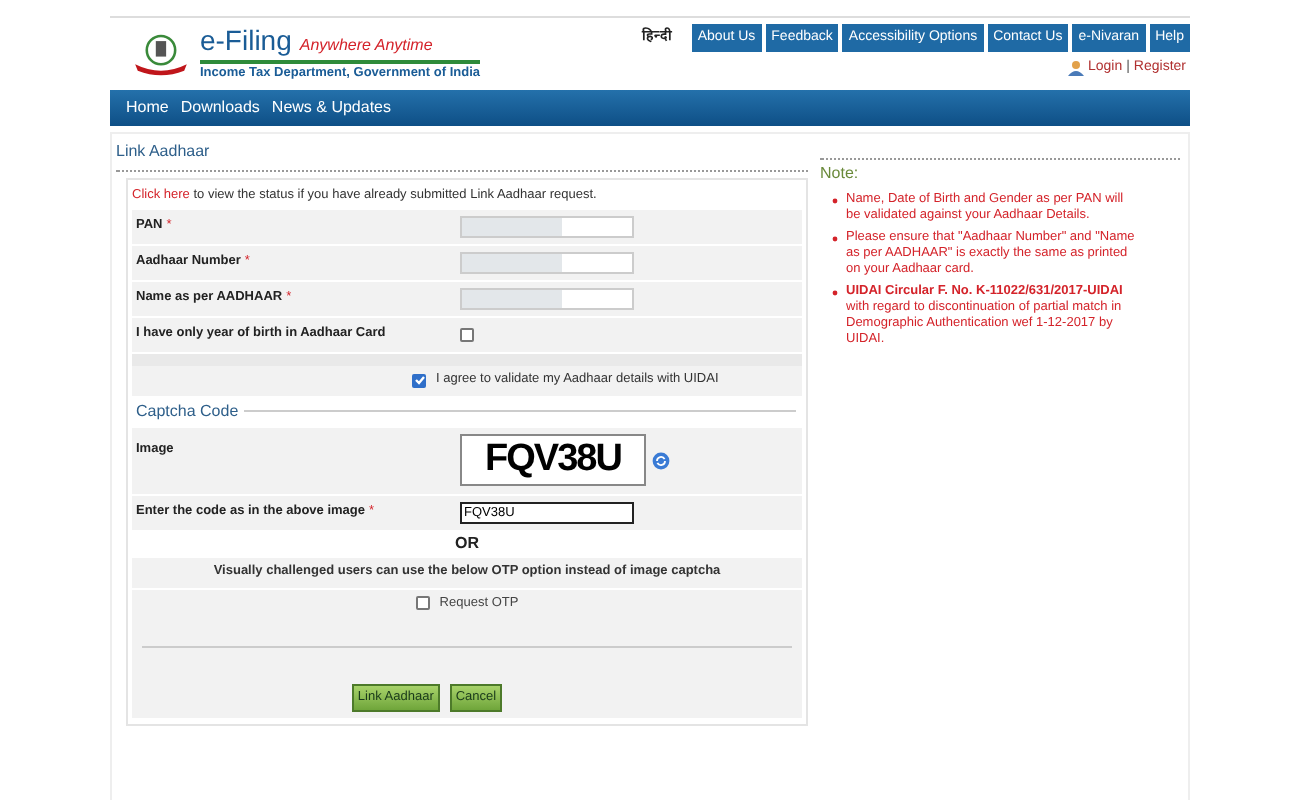  I want to click on nav-link: Downloads, so click(220, 108).